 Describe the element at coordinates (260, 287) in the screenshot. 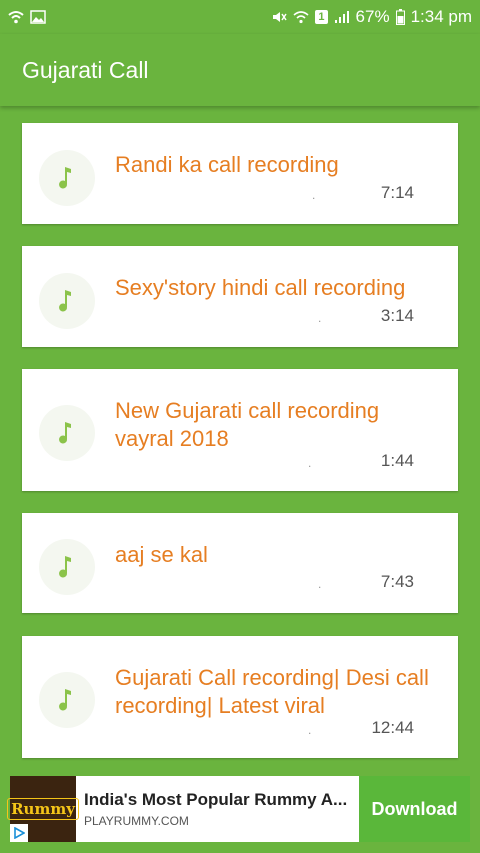

I see `recording-title: Sexy'story hindi call recording` at that location.